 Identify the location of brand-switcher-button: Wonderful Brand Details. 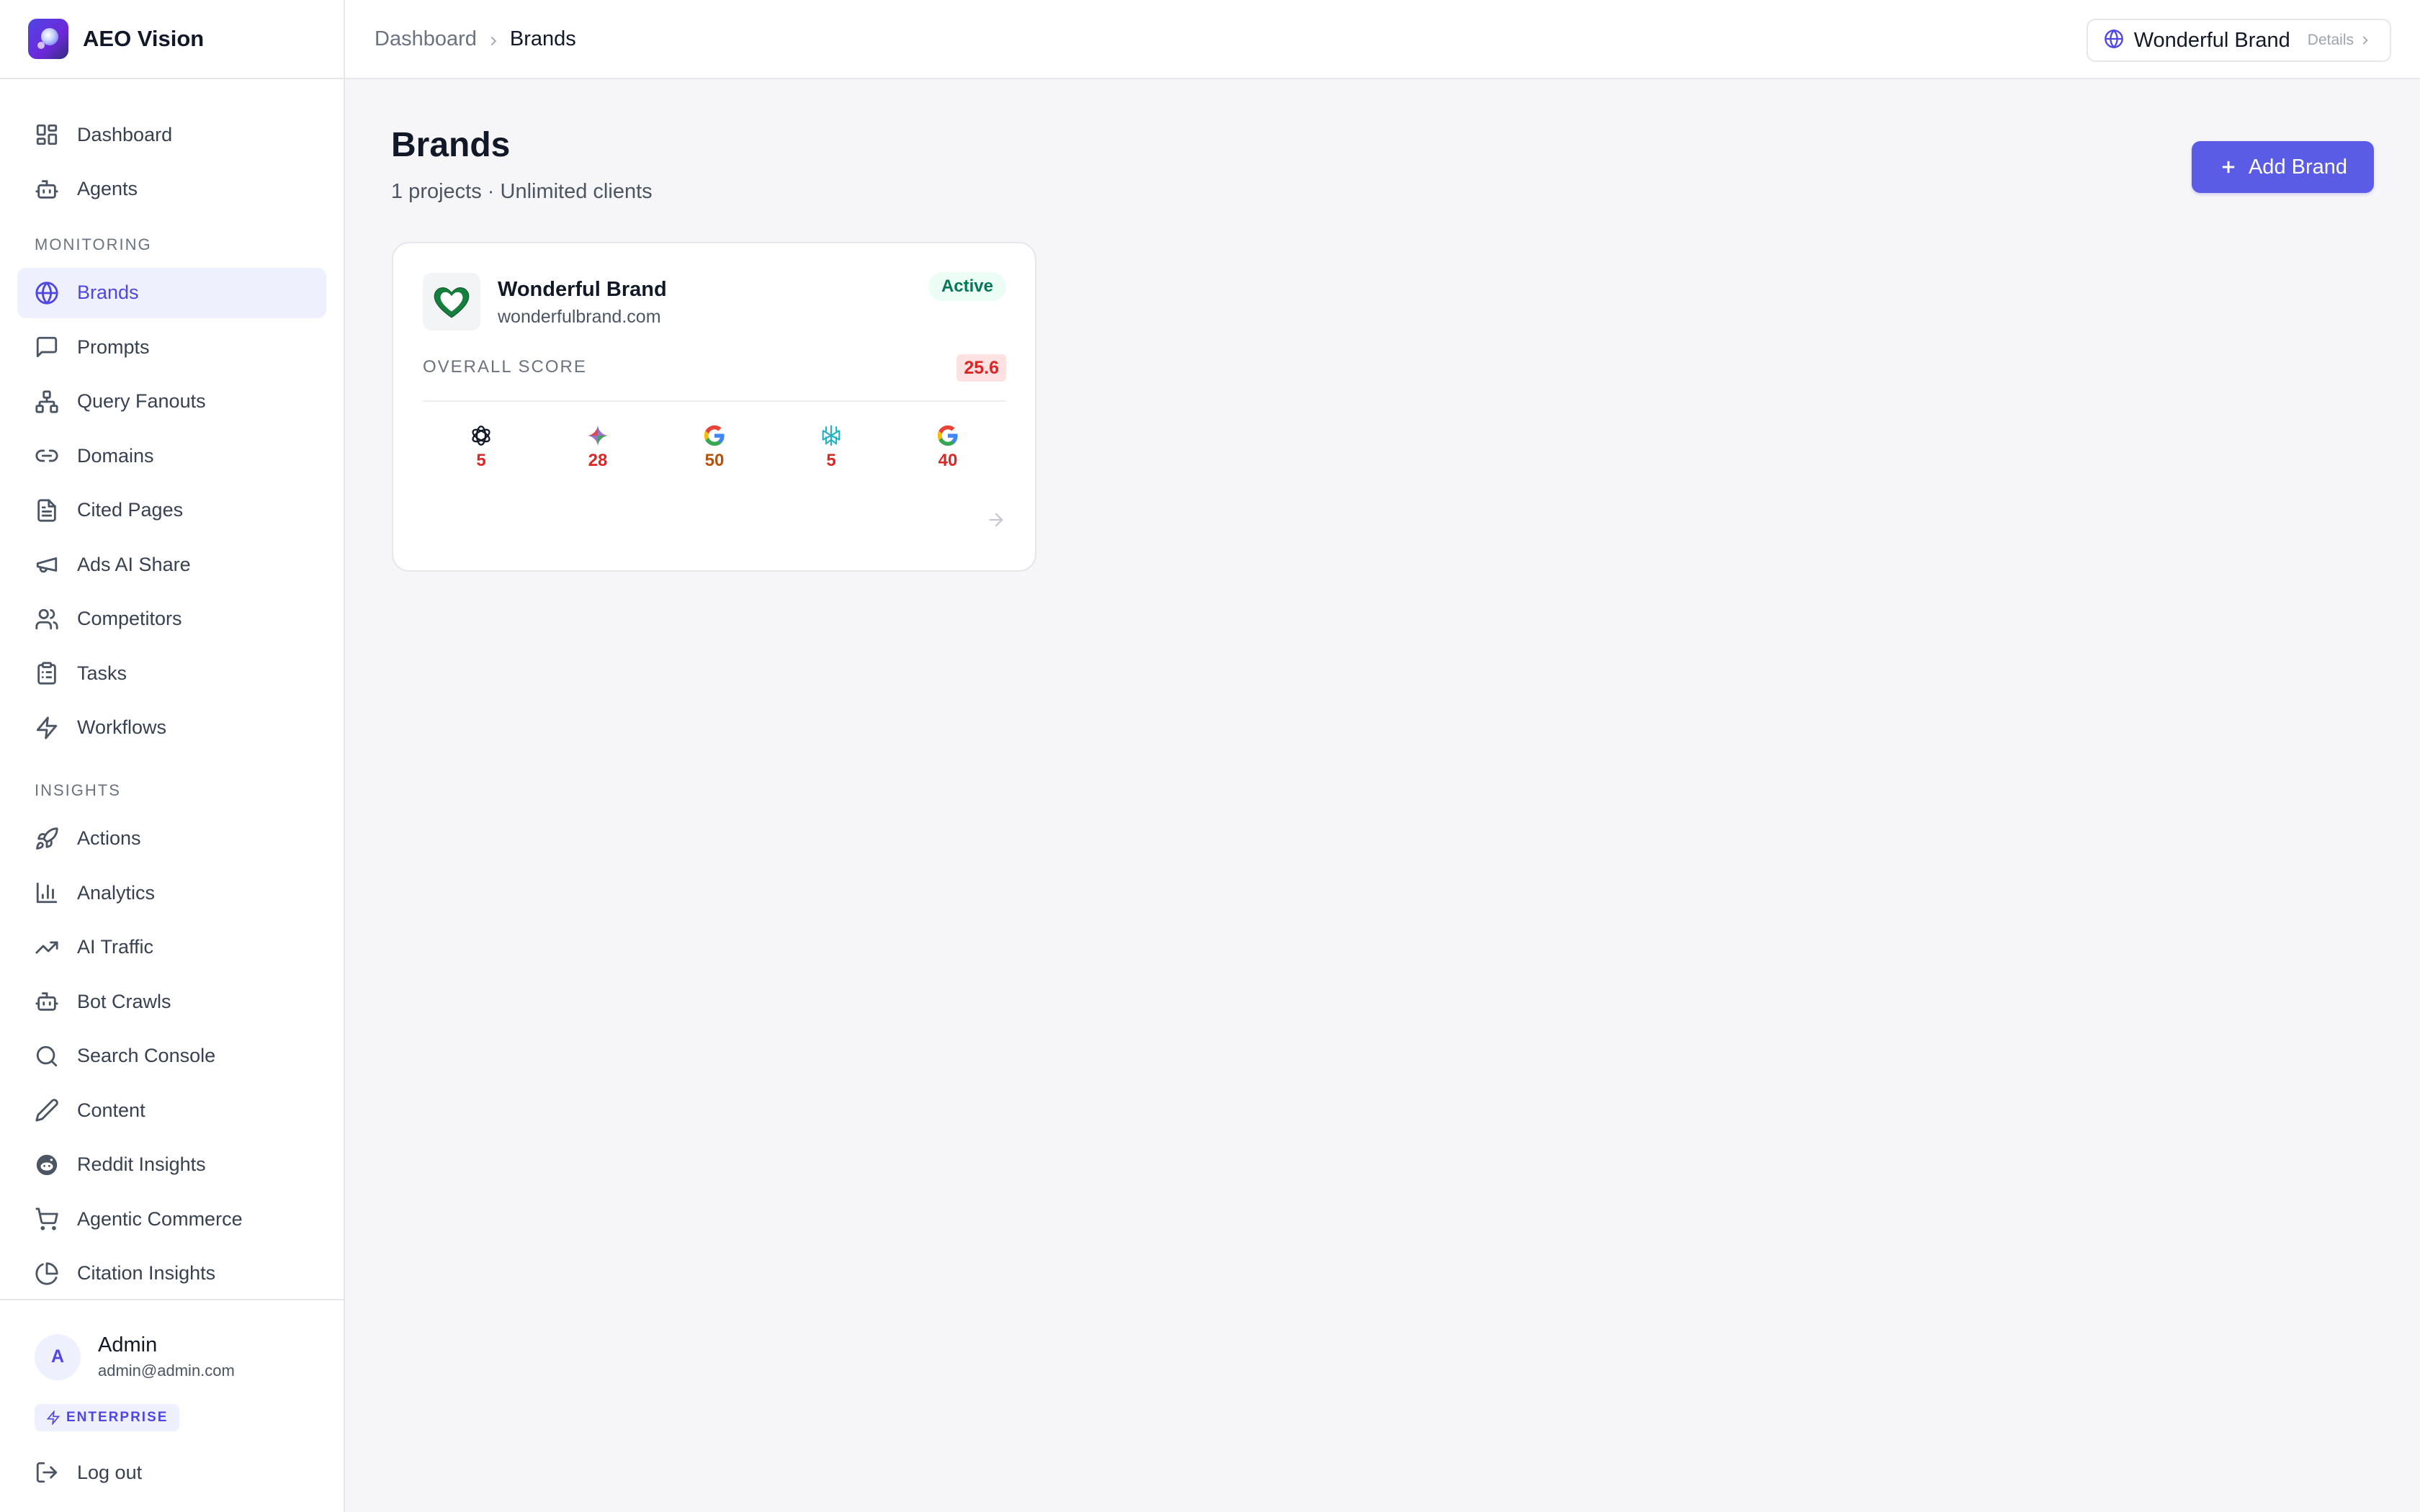
(2238, 40).